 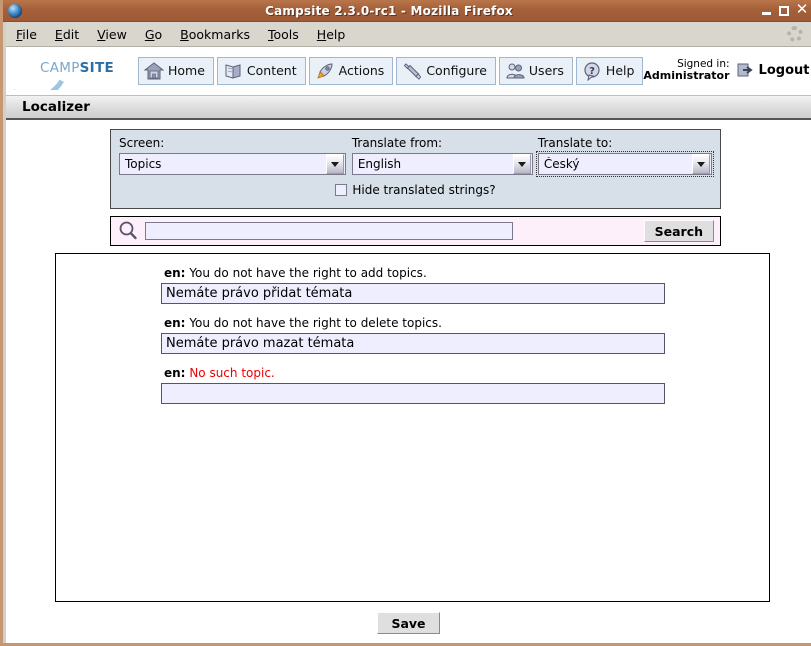 I want to click on hide-translated-label: Hide translated strings?, so click(x=424, y=190).